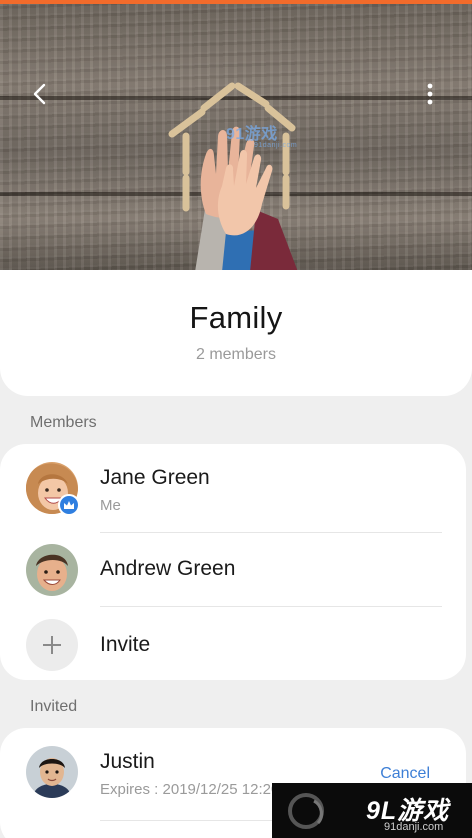 This screenshot has width=472, height=838. I want to click on invite-label: Invite, so click(125, 644).